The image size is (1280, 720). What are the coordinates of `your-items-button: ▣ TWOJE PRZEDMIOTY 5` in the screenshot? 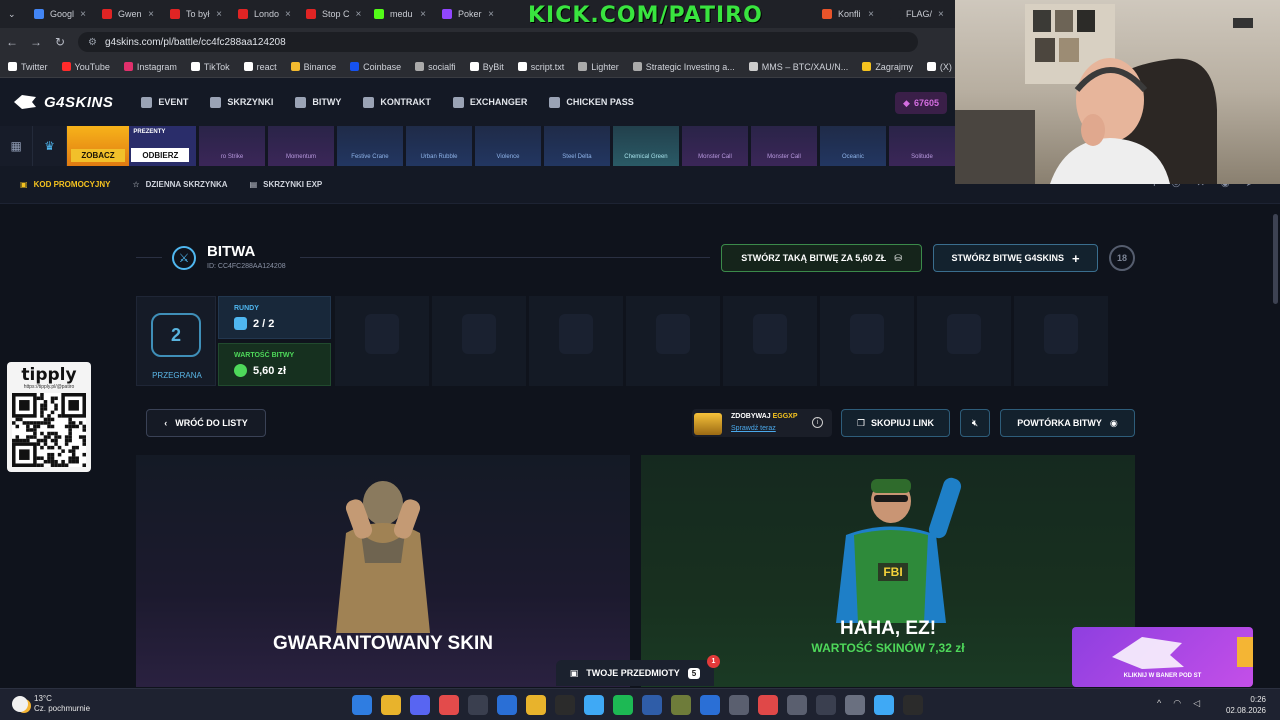 It's located at (635, 673).